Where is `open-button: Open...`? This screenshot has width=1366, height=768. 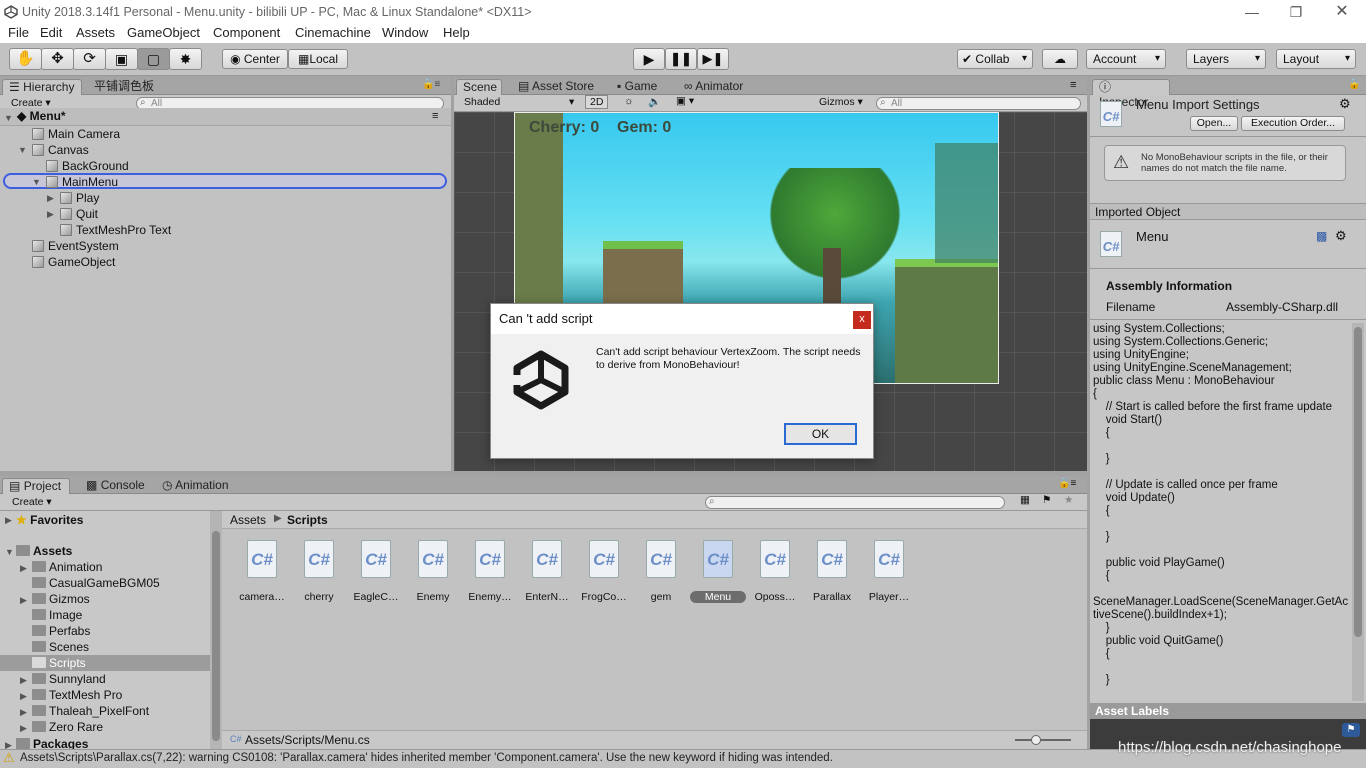
open-button: Open... is located at coordinates (1214, 123).